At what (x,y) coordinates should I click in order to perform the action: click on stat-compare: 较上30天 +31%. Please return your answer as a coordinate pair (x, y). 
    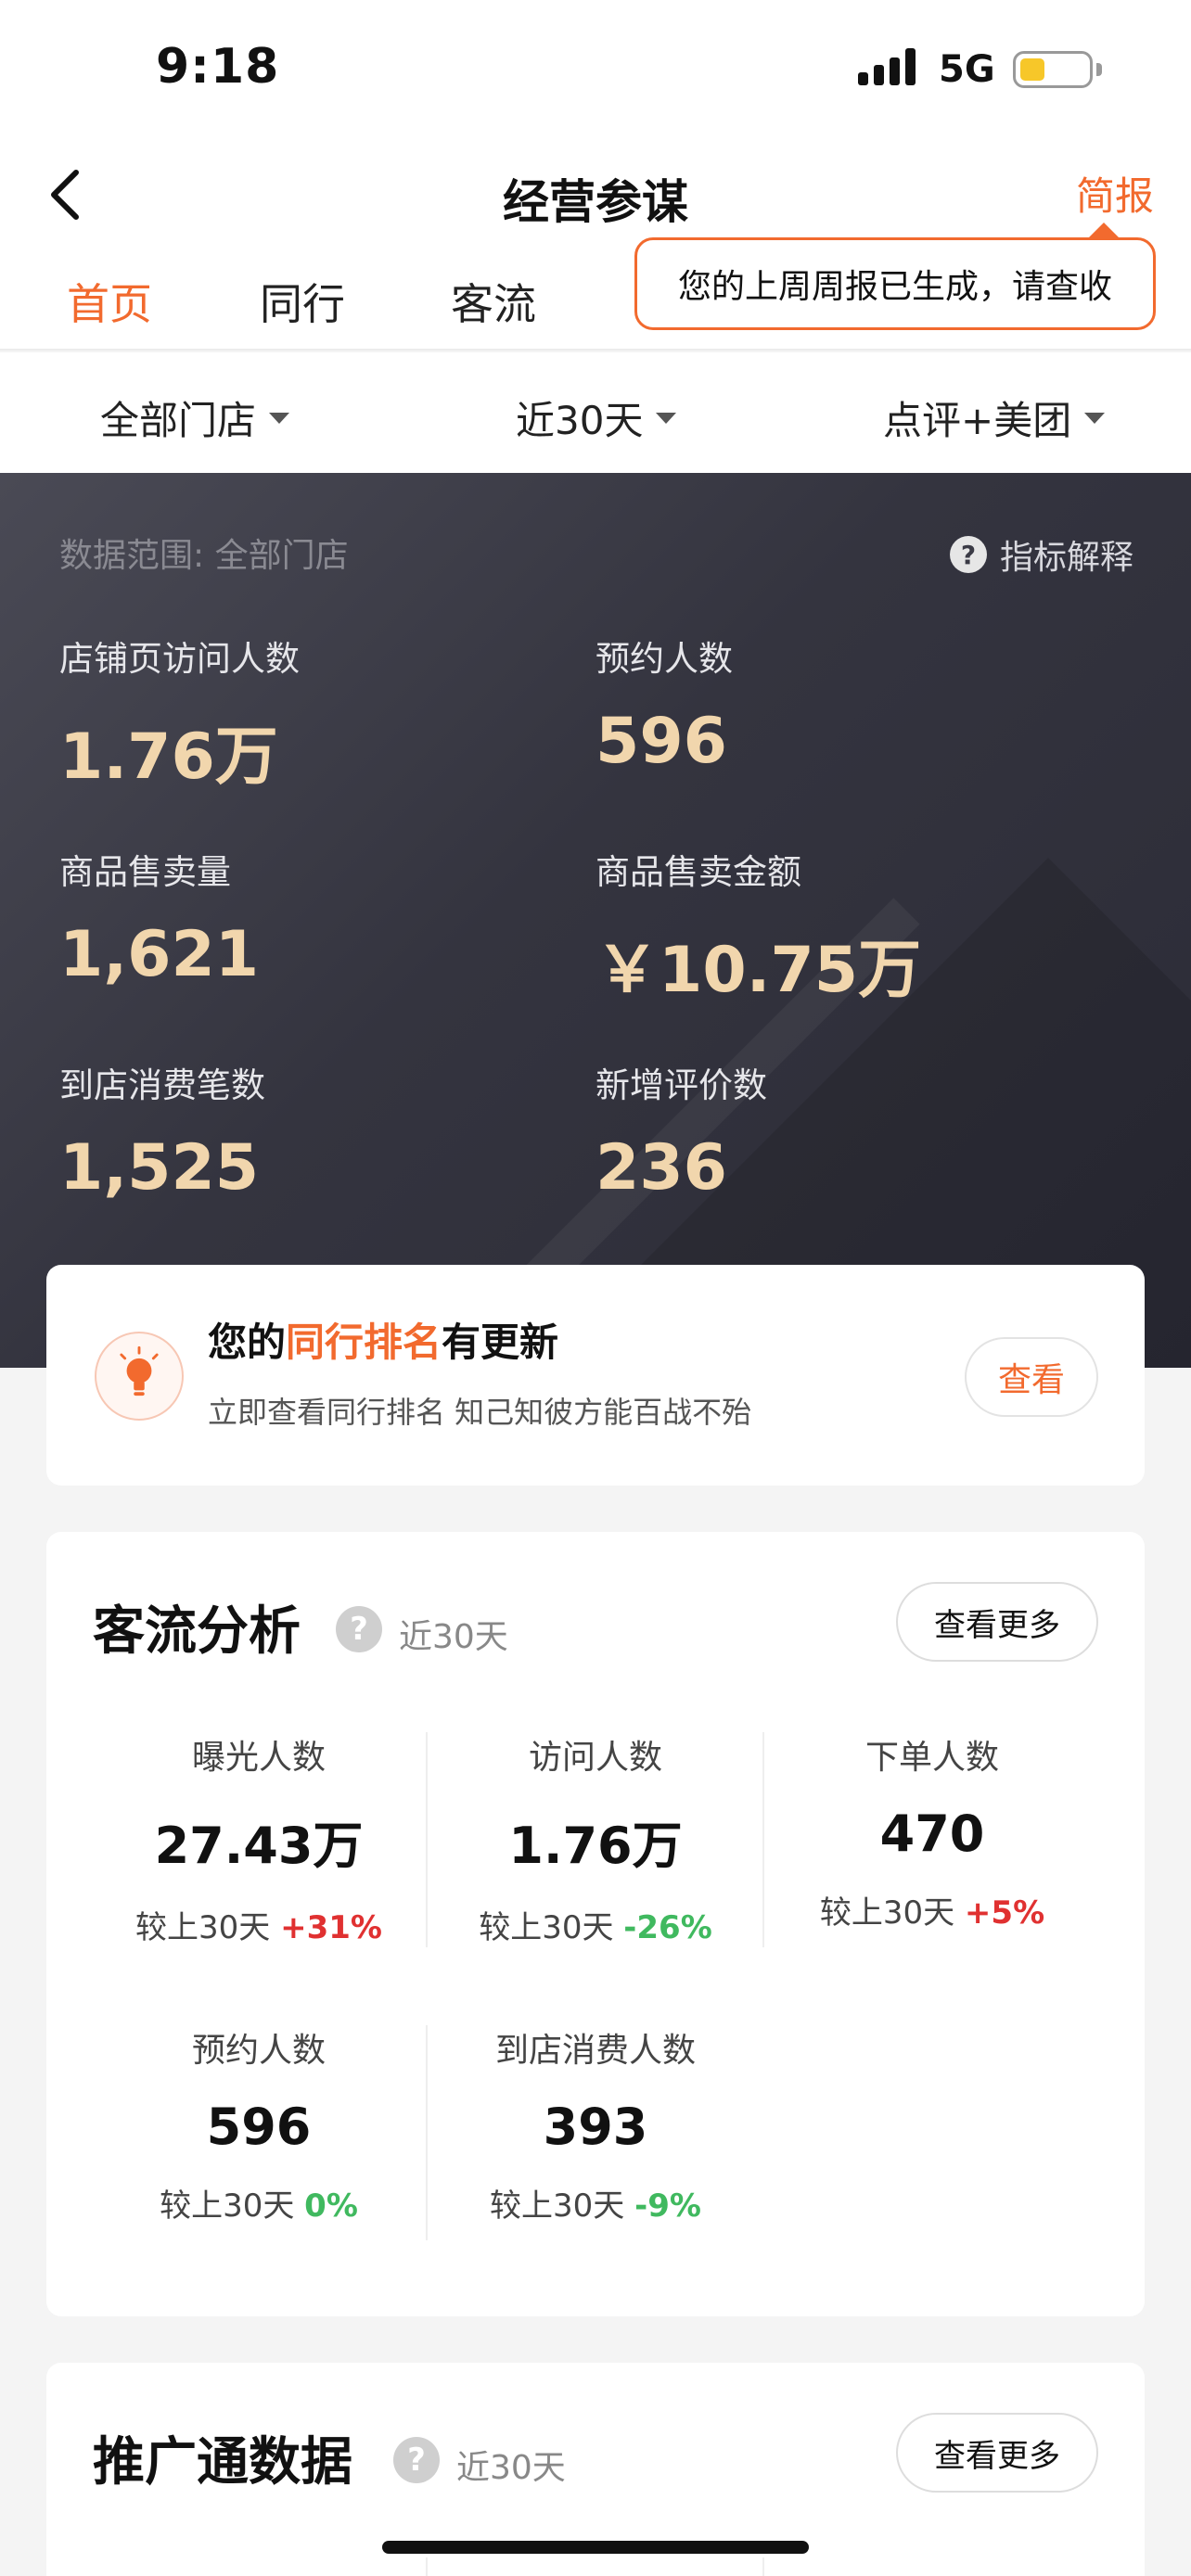
    Looking at the image, I should click on (259, 1925).